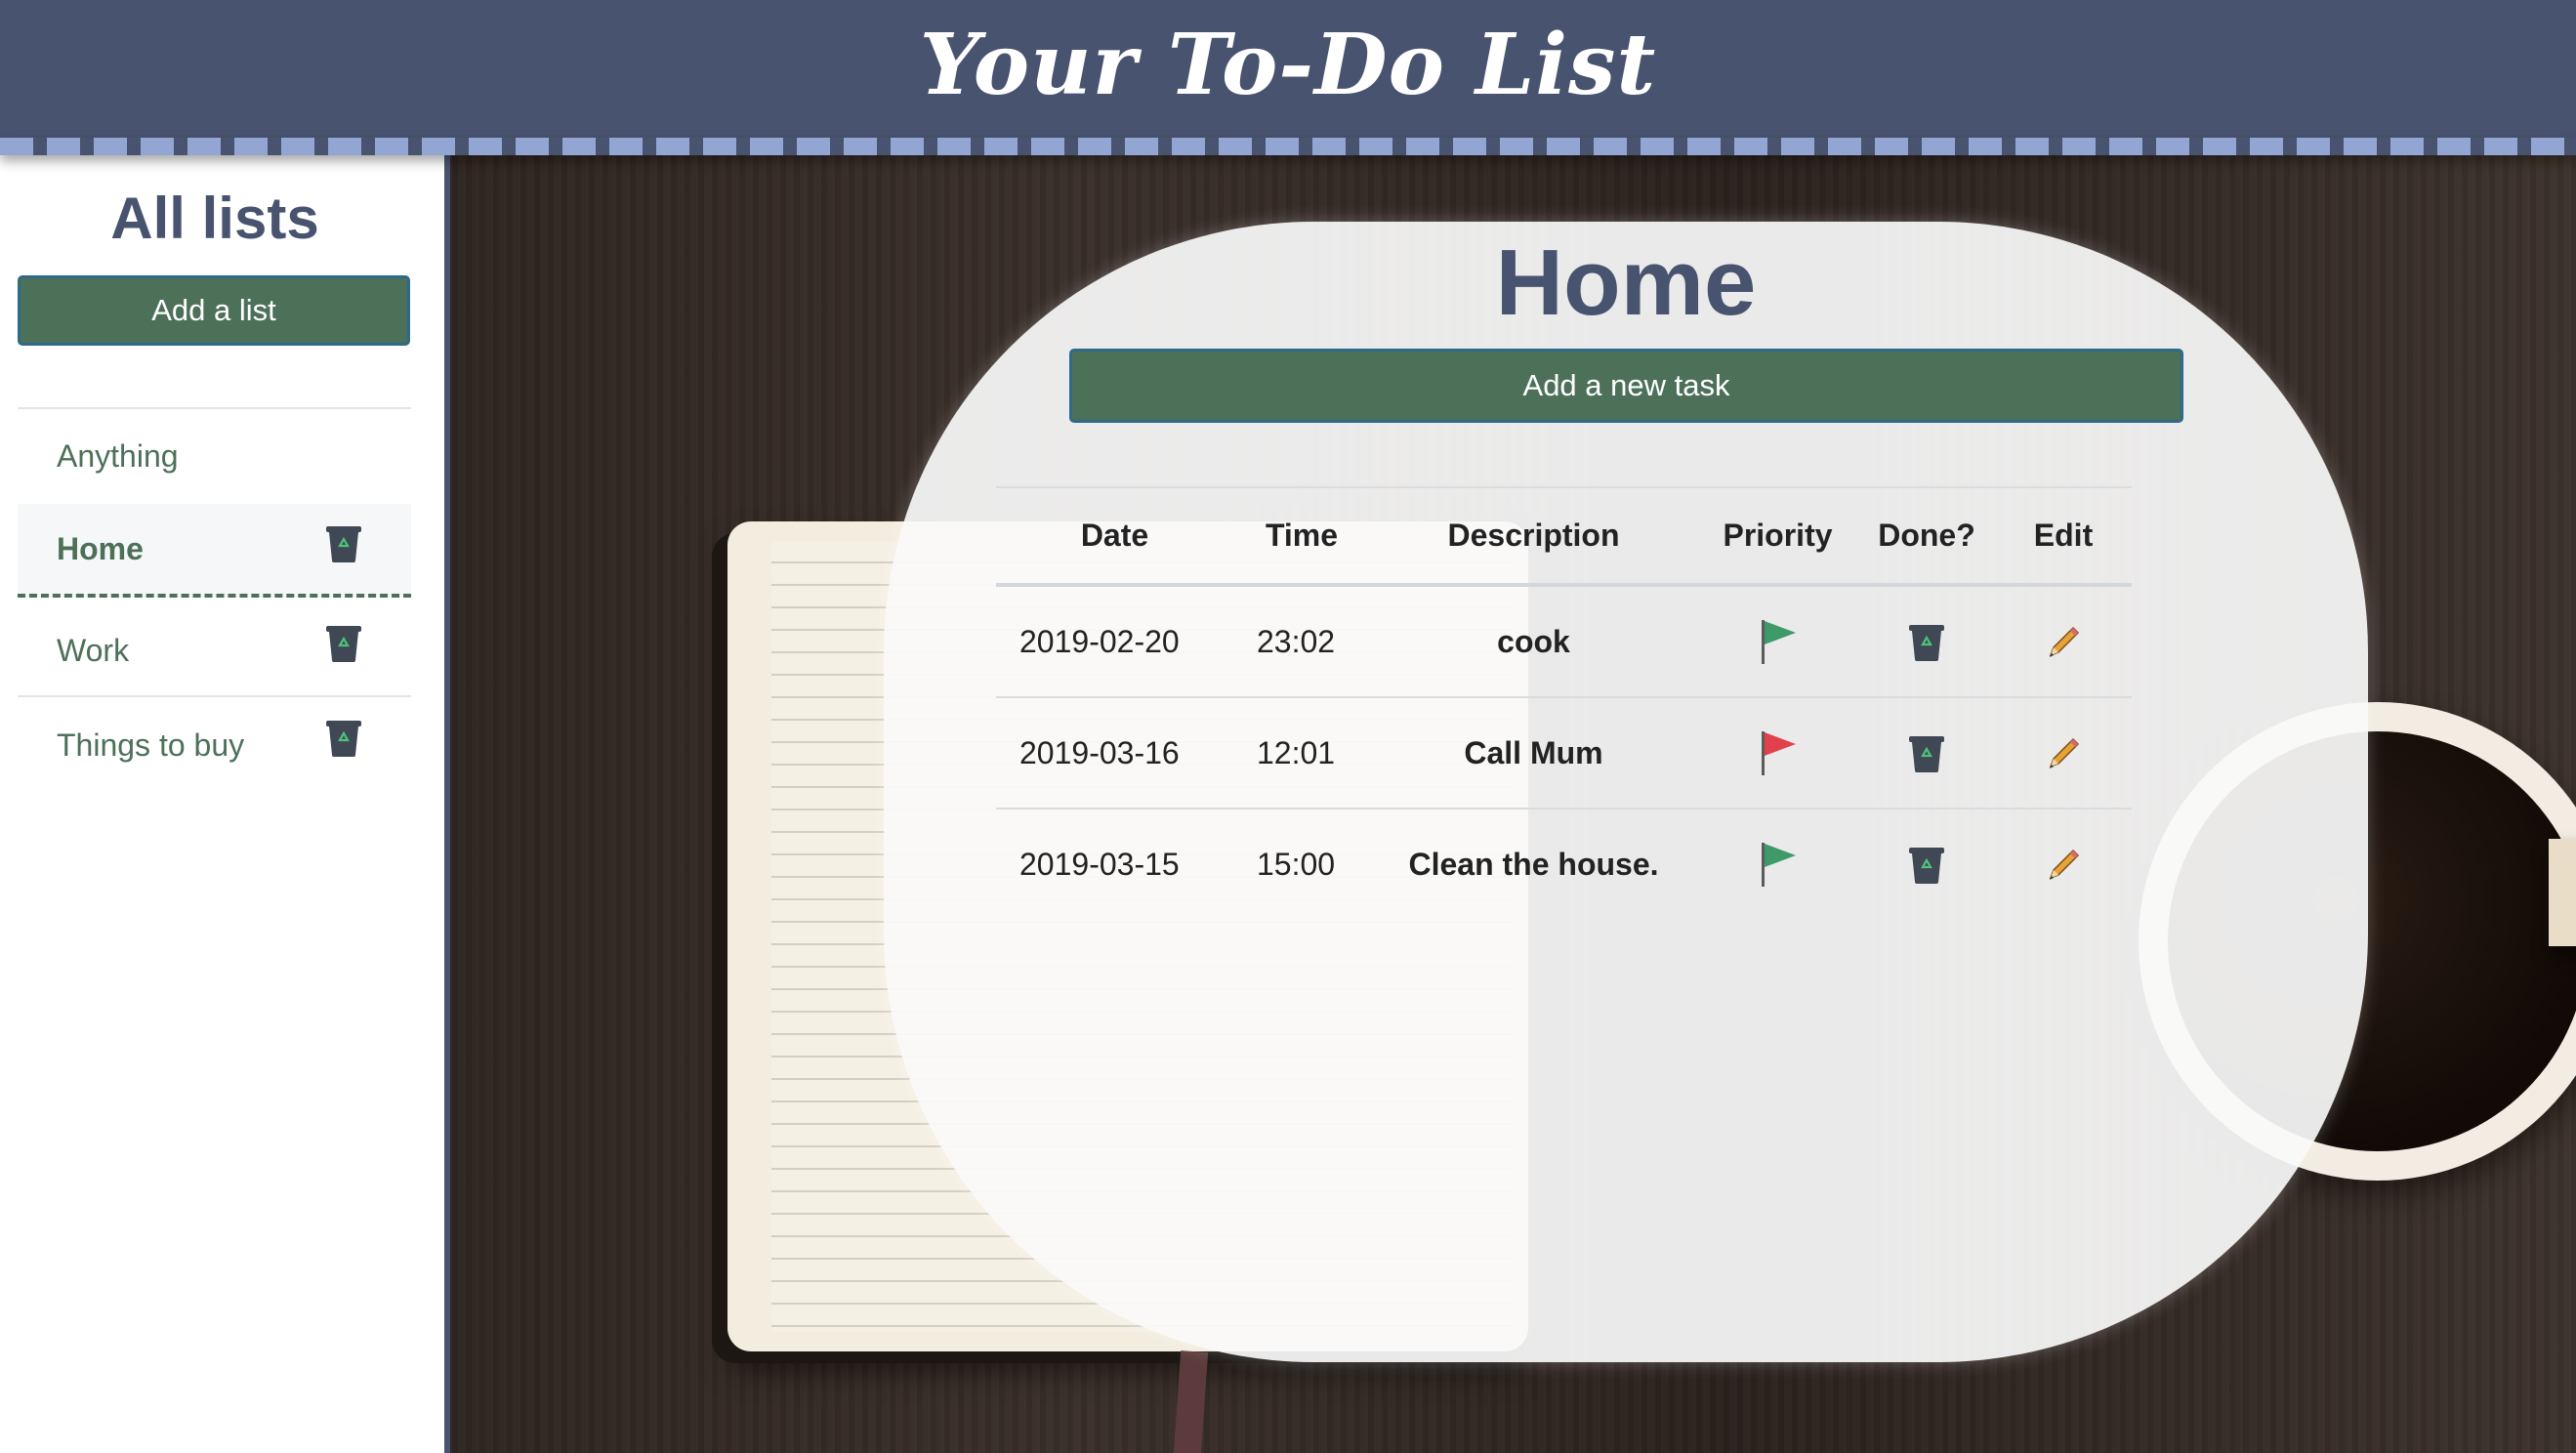 The height and width of the screenshot is (1453, 2576). I want to click on column-header-date: Date, so click(1114, 536).